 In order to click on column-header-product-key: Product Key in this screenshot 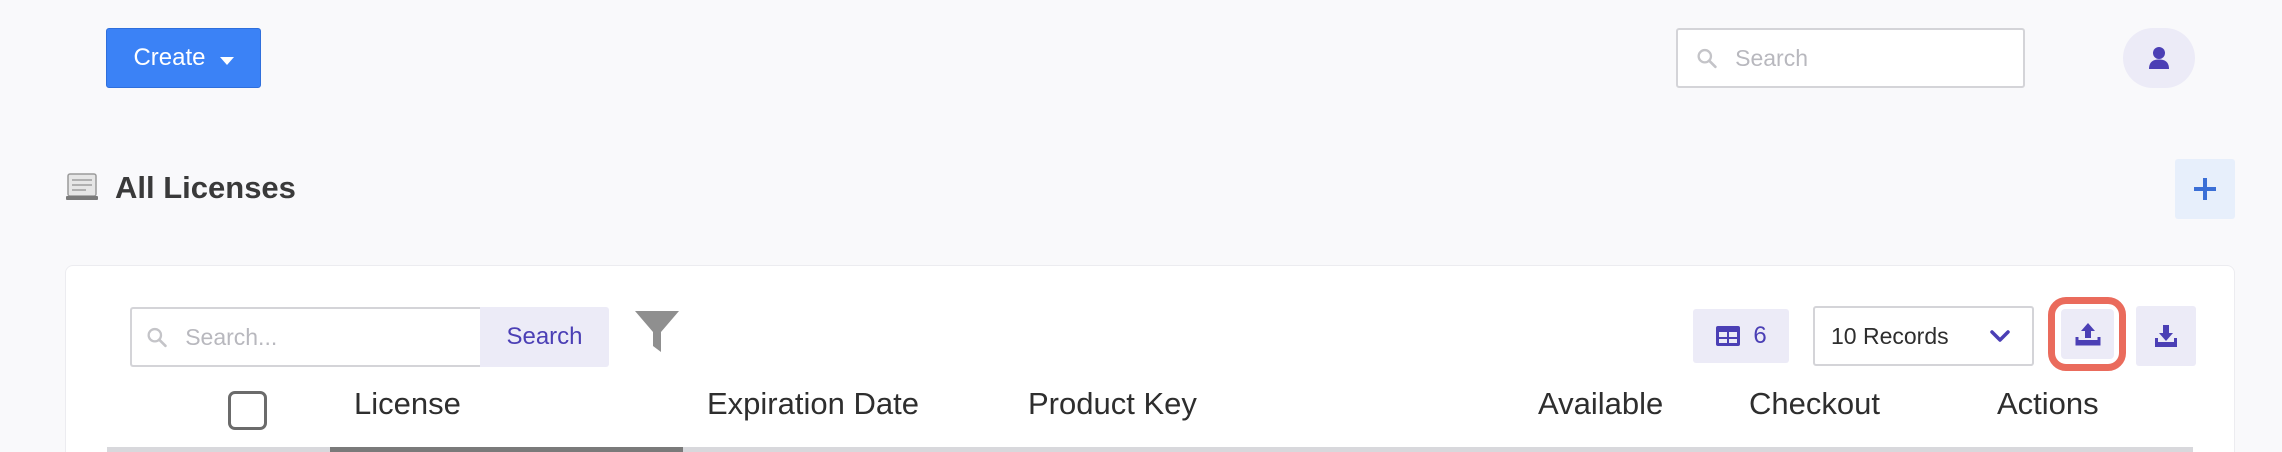, I will do `click(1112, 404)`.